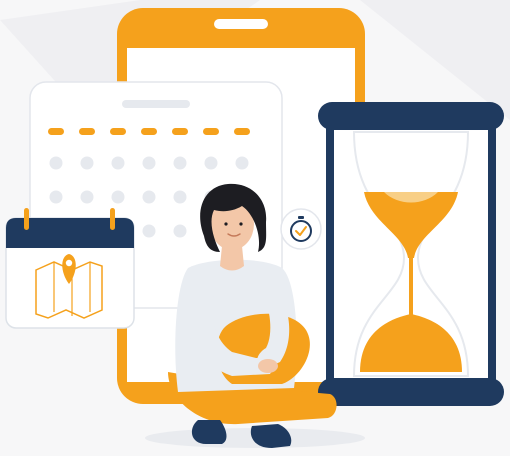  I want to click on phone-speaker, so click(241, 24).